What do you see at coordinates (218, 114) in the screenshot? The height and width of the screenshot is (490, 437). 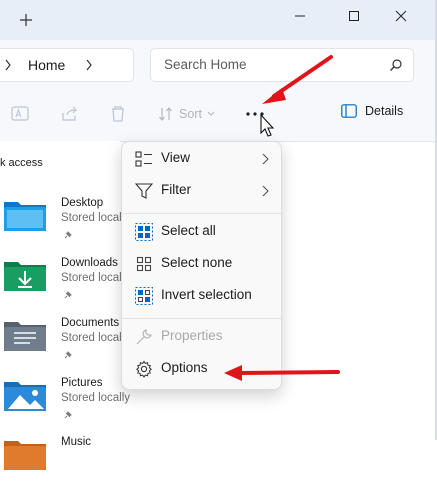 I see `command-bar: Sort Details` at bounding box center [218, 114].